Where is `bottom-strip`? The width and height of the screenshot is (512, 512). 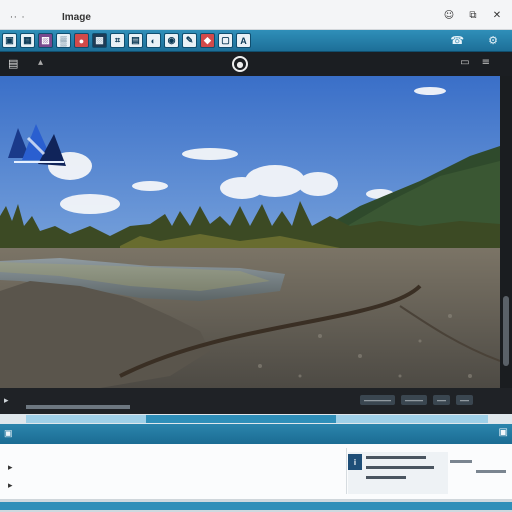 bottom-strip is located at coordinates (256, 506).